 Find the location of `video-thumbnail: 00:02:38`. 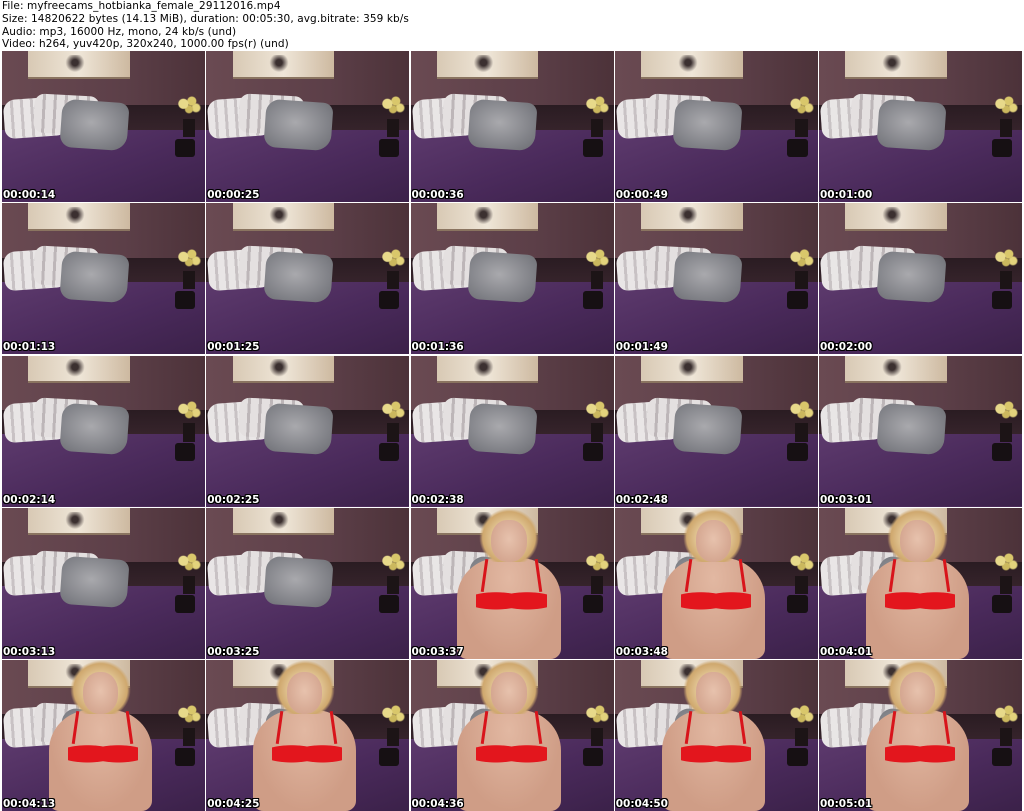

video-thumbnail: 00:02:38 is located at coordinates (512, 431).